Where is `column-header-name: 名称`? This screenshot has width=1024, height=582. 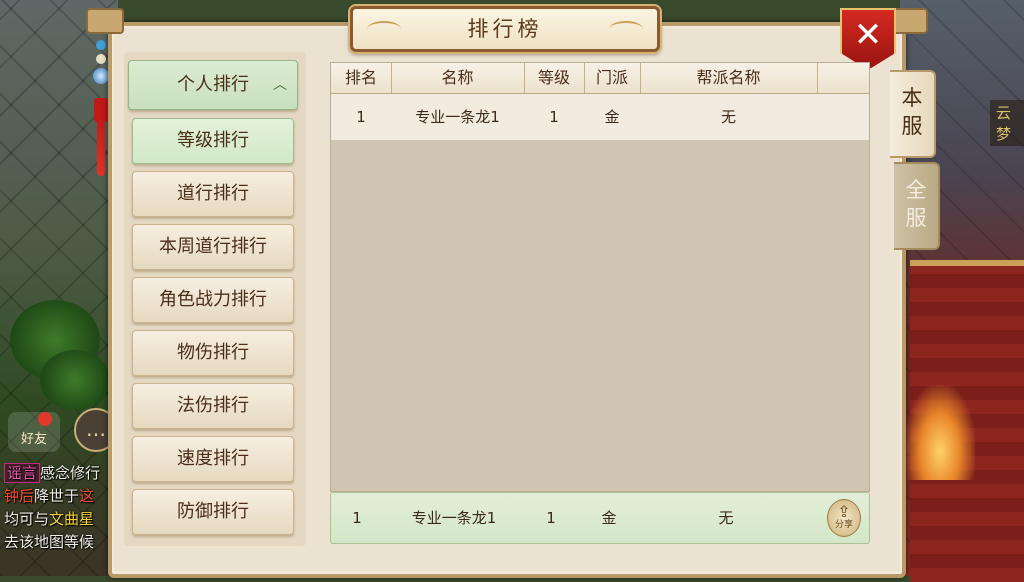
column-header-name: 名称 is located at coordinates (458, 78).